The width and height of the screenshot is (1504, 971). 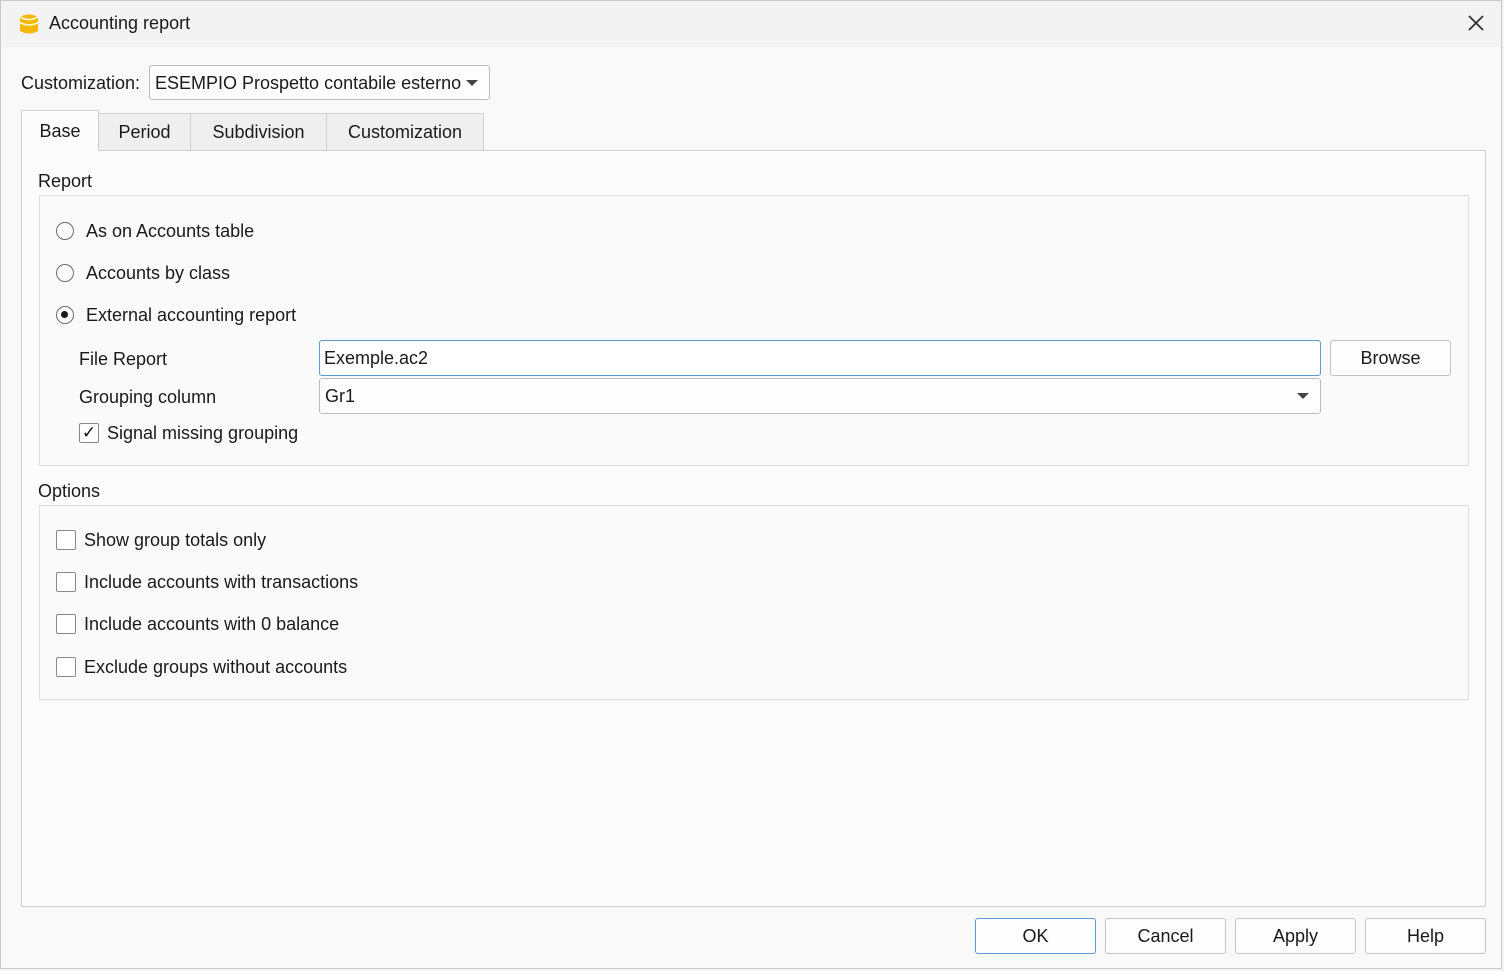 What do you see at coordinates (123, 359) in the screenshot?
I see `file-report-label: File Report` at bounding box center [123, 359].